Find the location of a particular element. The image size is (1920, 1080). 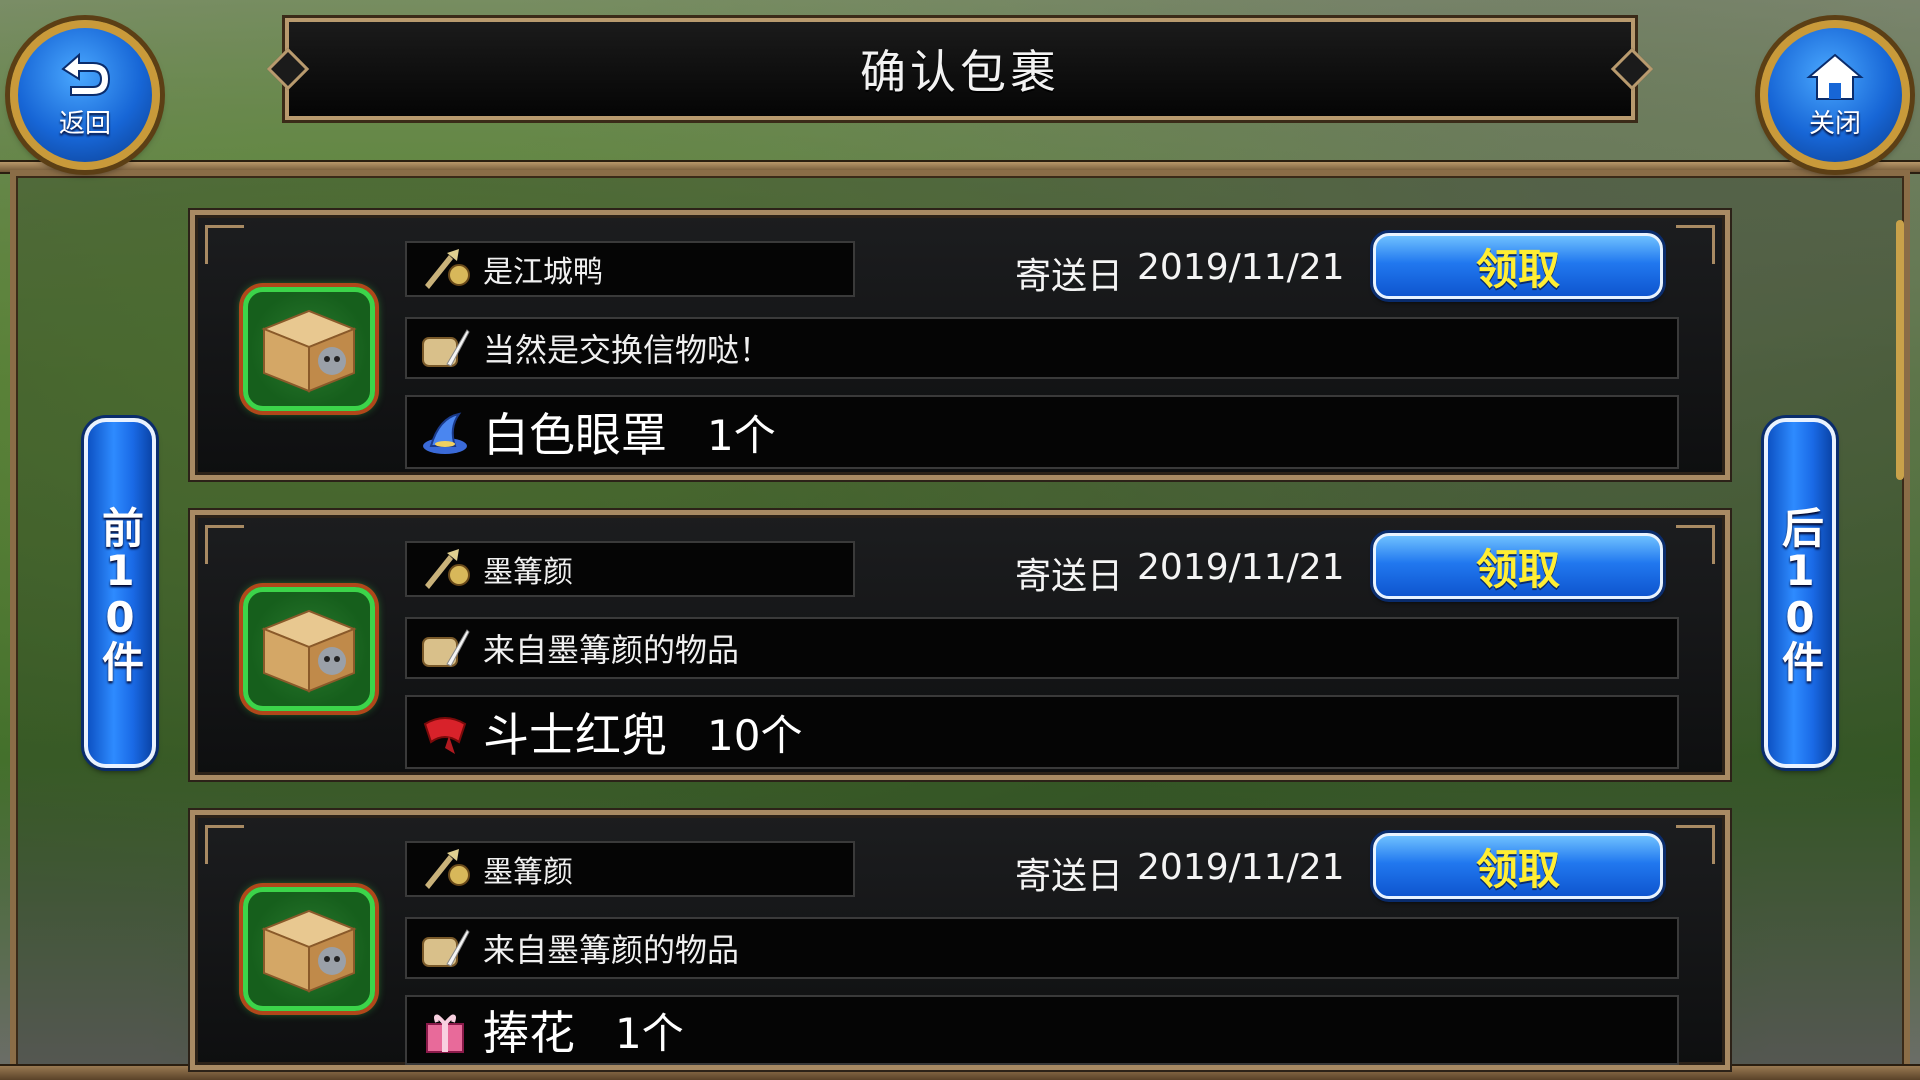

item-field: 捧花 1个 is located at coordinates (1042, 1030).